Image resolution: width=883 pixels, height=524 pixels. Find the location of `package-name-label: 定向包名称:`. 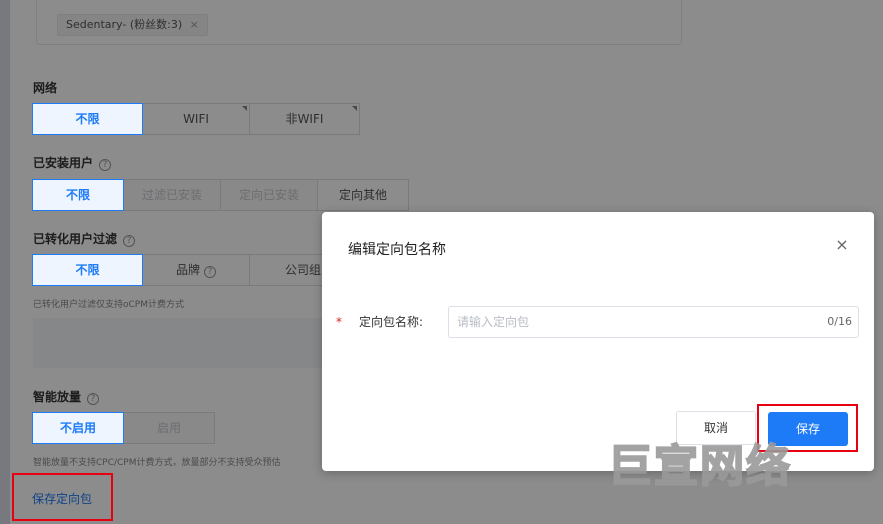

package-name-label: 定向包名称: is located at coordinates (391, 322).